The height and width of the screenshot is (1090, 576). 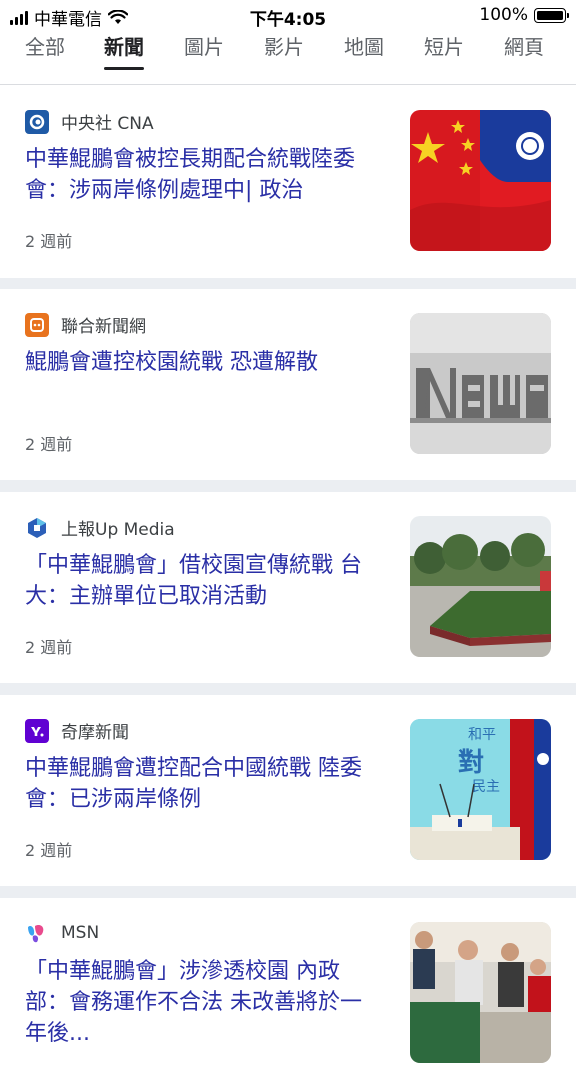 I want to click on msn-logo-icon, so click(x=37, y=933).